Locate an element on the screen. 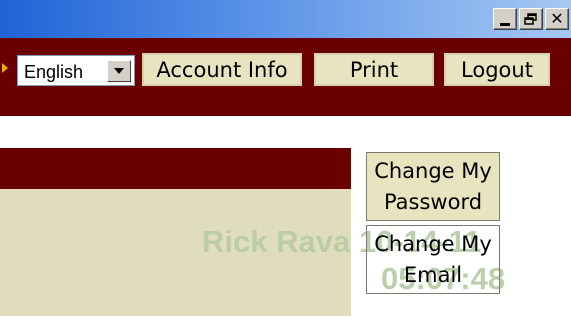  panel-header is located at coordinates (175, 168).